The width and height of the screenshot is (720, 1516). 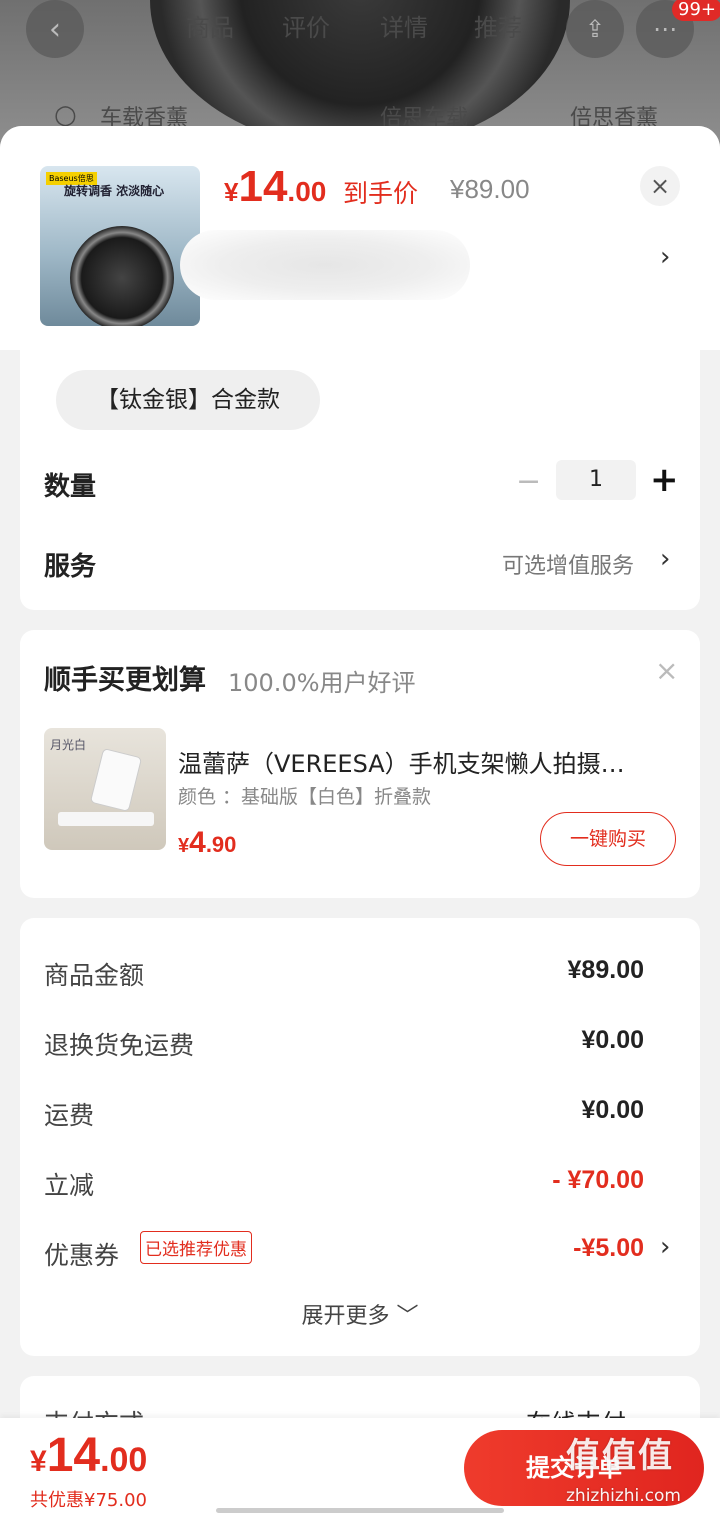 What do you see at coordinates (360, 1510) in the screenshot?
I see `home-indicator` at bounding box center [360, 1510].